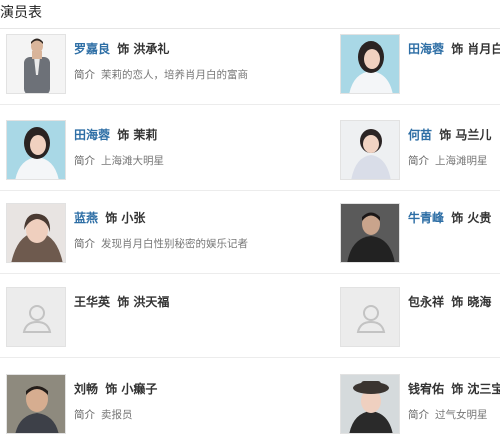 Image resolution: width=500 pixels, height=444 pixels. Describe the element at coordinates (125, 218) in the screenshot. I see `role-as-label: 饰 小张` at that location.